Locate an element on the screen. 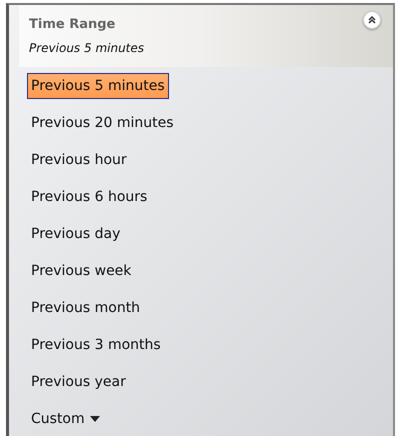  panel-title: Time Range is located at coordinates (72, 25).